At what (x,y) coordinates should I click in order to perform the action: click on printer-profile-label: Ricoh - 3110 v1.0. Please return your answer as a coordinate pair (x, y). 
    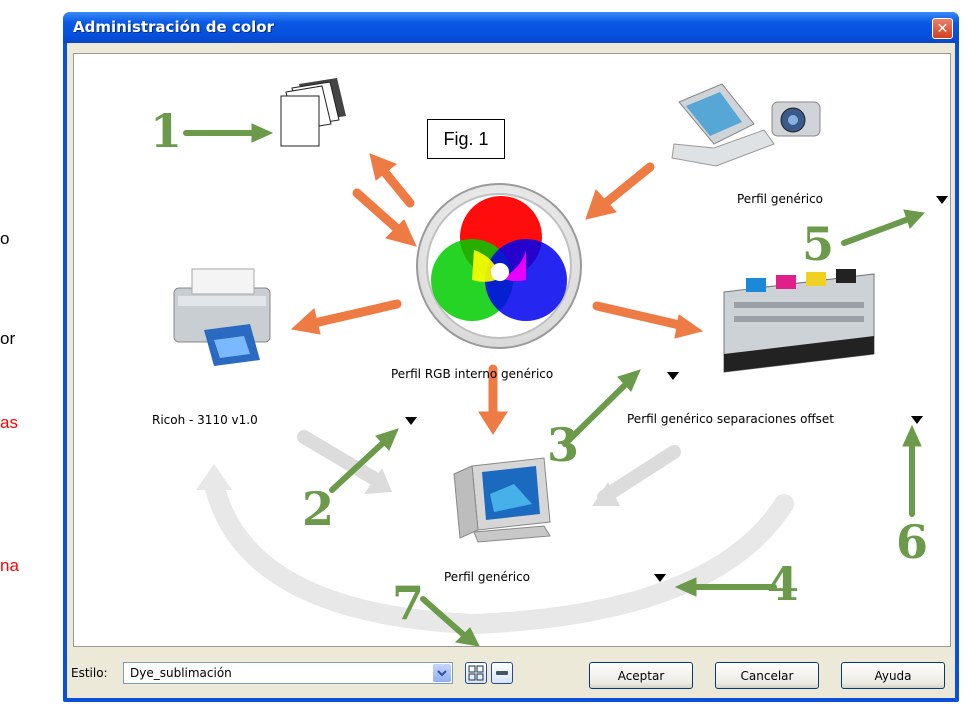
    Looking at the image, I should click on (205, 420).